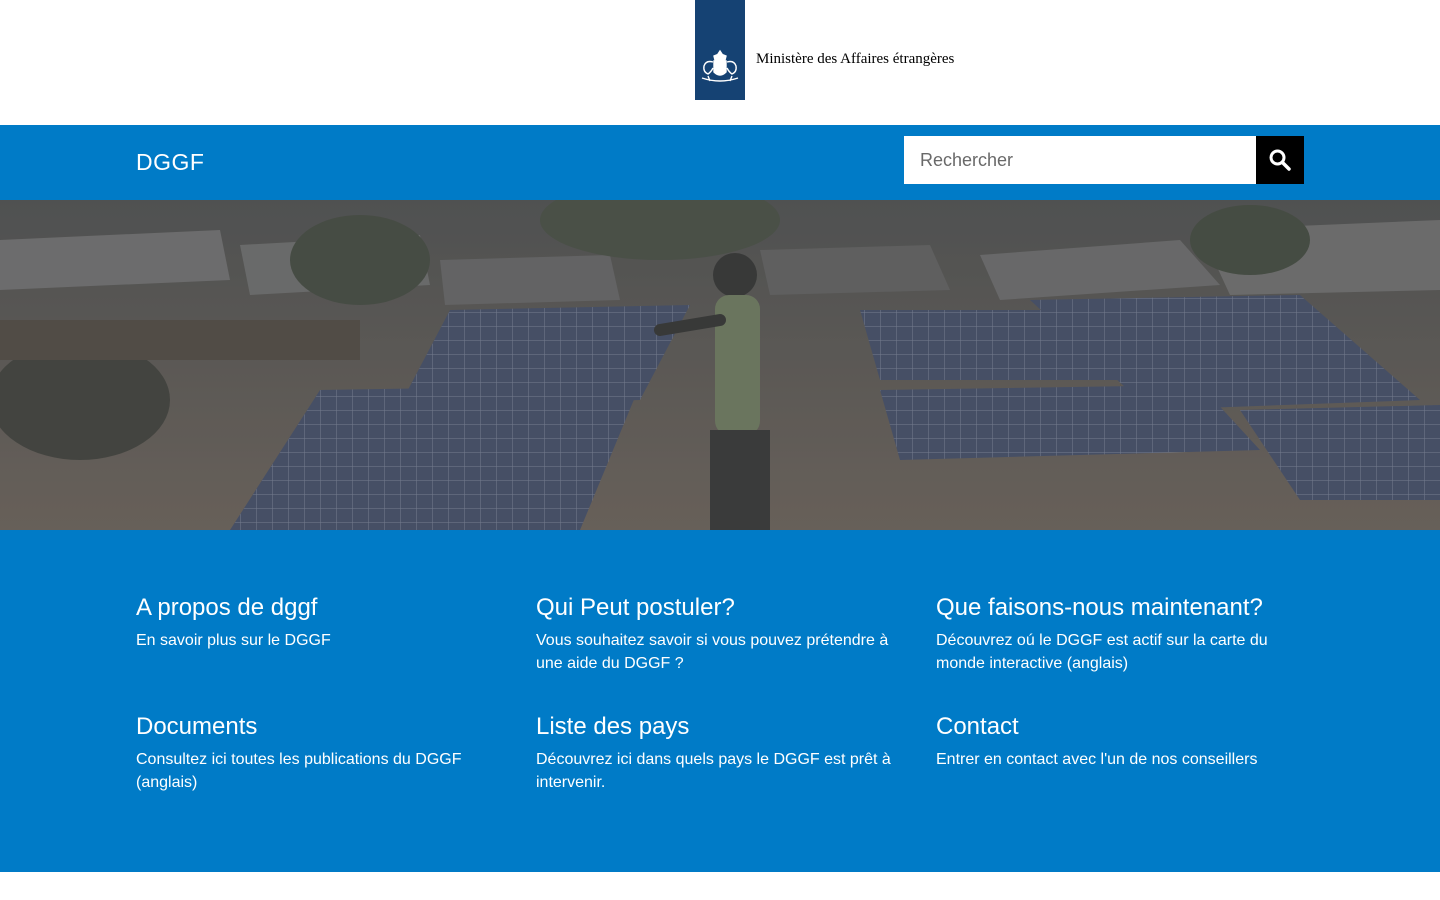 The image size is (1440, 900). What do you see at coordinates (855, 59) in the screenshot?
I see `ministry-name: Ministère des Affaires étrangères` at bounding box center [855, 59].